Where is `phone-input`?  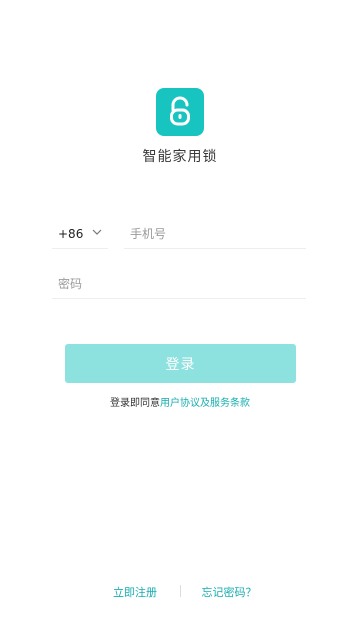
phone-input is located at coordinates (215, 234).